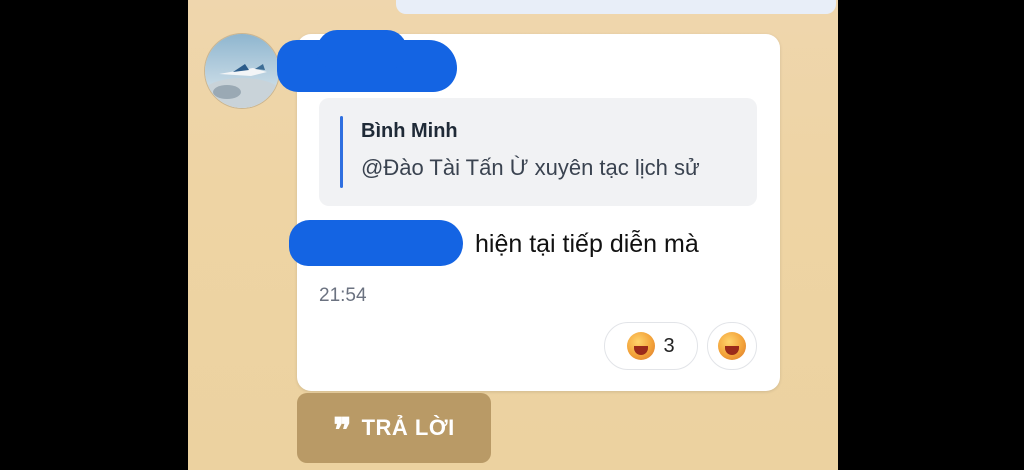 This screenshot has height=470, width=1024. Describe the element at coordinates (669, 345) in the screenshot. I see `reaction-count: 3` at that location.